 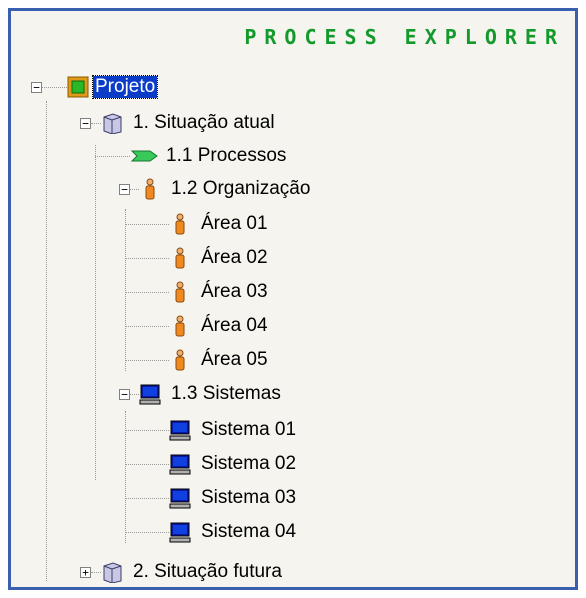 What do you see at coordinates (404, 37) in the screenshot?
I see `panel-title: PROCESS EXPLORER` at bounding box center [404, 37].